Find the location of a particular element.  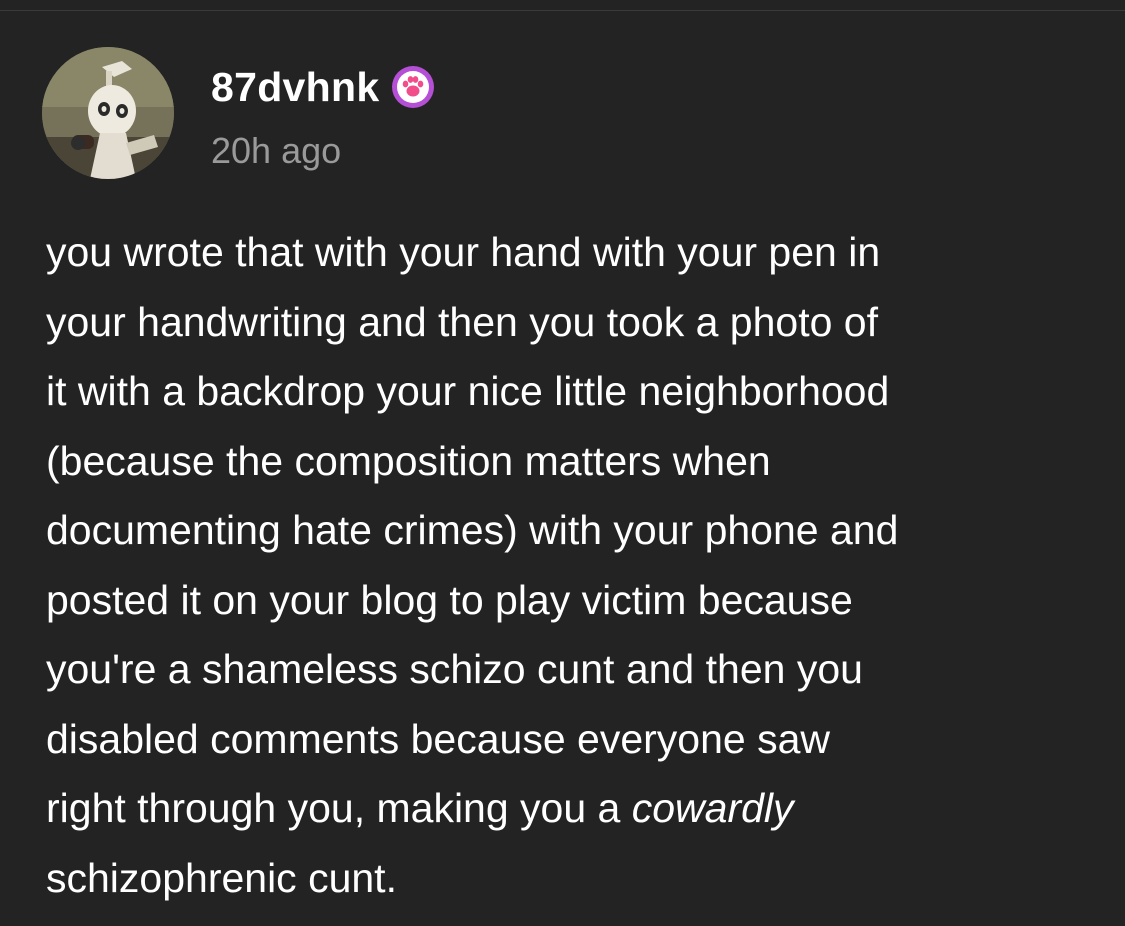

body-line-text: right through you, making you a is located at coordinates (339, 808).